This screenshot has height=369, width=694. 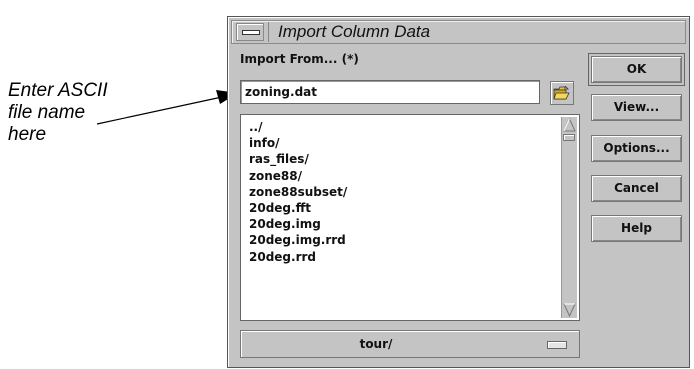 What do you see at coordinates (298, 208) in the screenshot?
I see `list-item: 20deg.fft` at bounding box center [298, 208].